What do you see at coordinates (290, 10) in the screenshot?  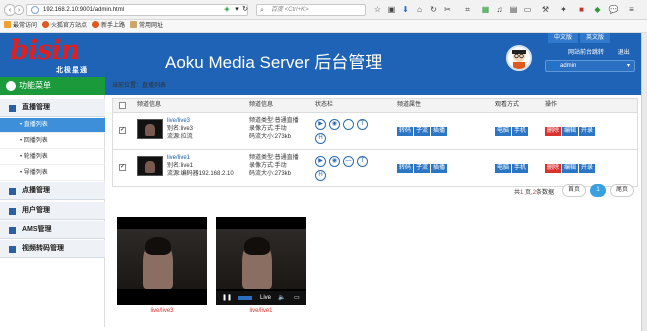 I see `search-placeholder: 百度 <Ctrl+K>` at bounding box center [290, 10].